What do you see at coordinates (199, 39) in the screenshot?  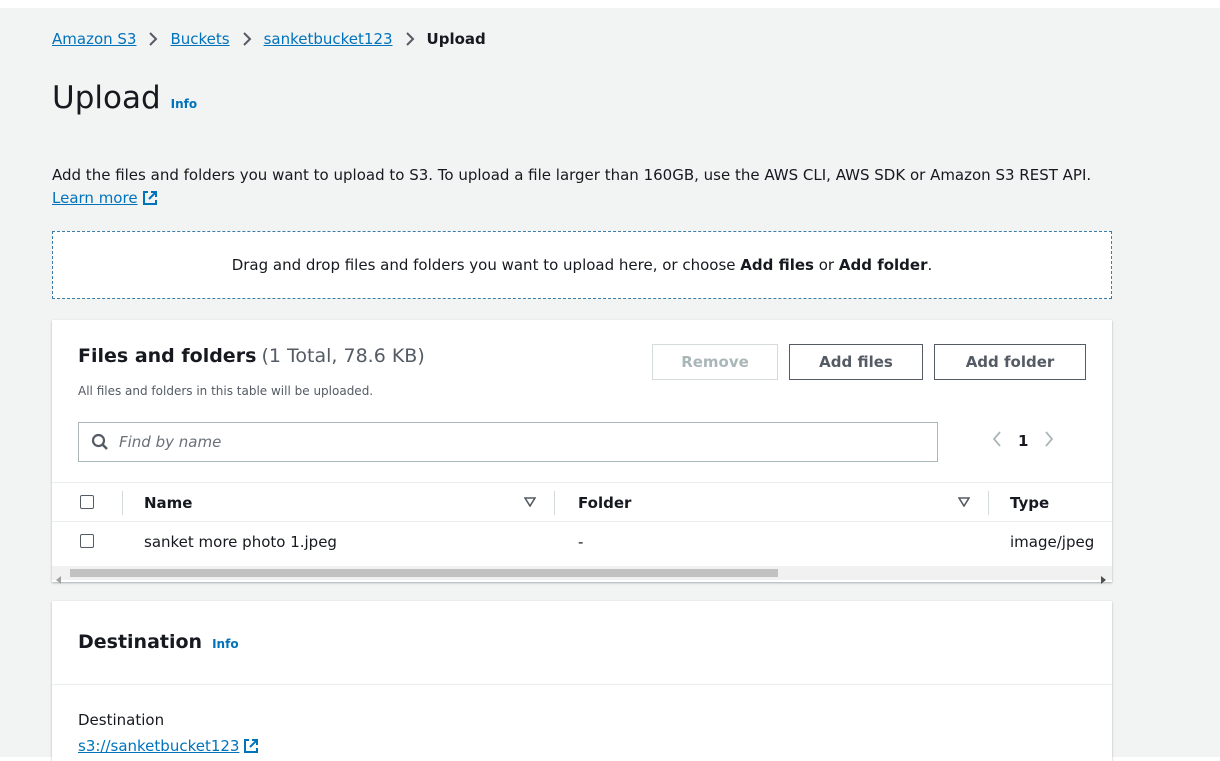 I see `breadcrumb-buckets: Buckets` at bounding box center [199, 39].